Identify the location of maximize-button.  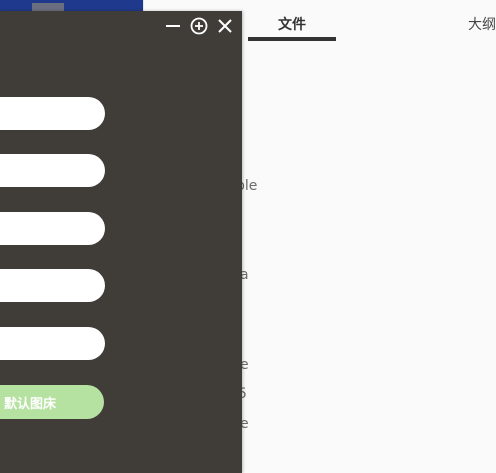
(199, 26).